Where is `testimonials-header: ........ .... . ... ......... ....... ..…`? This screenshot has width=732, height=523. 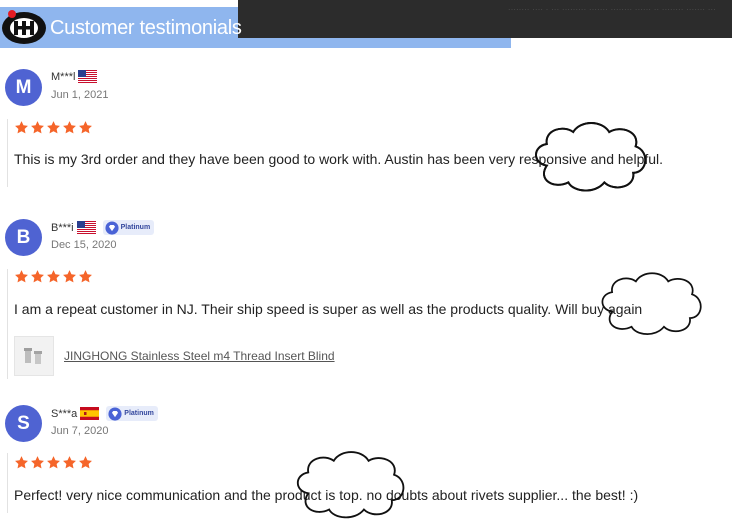 testimonials-header: ........ .... . ... ......... ....... ..… is located at coordinates (366, 24).